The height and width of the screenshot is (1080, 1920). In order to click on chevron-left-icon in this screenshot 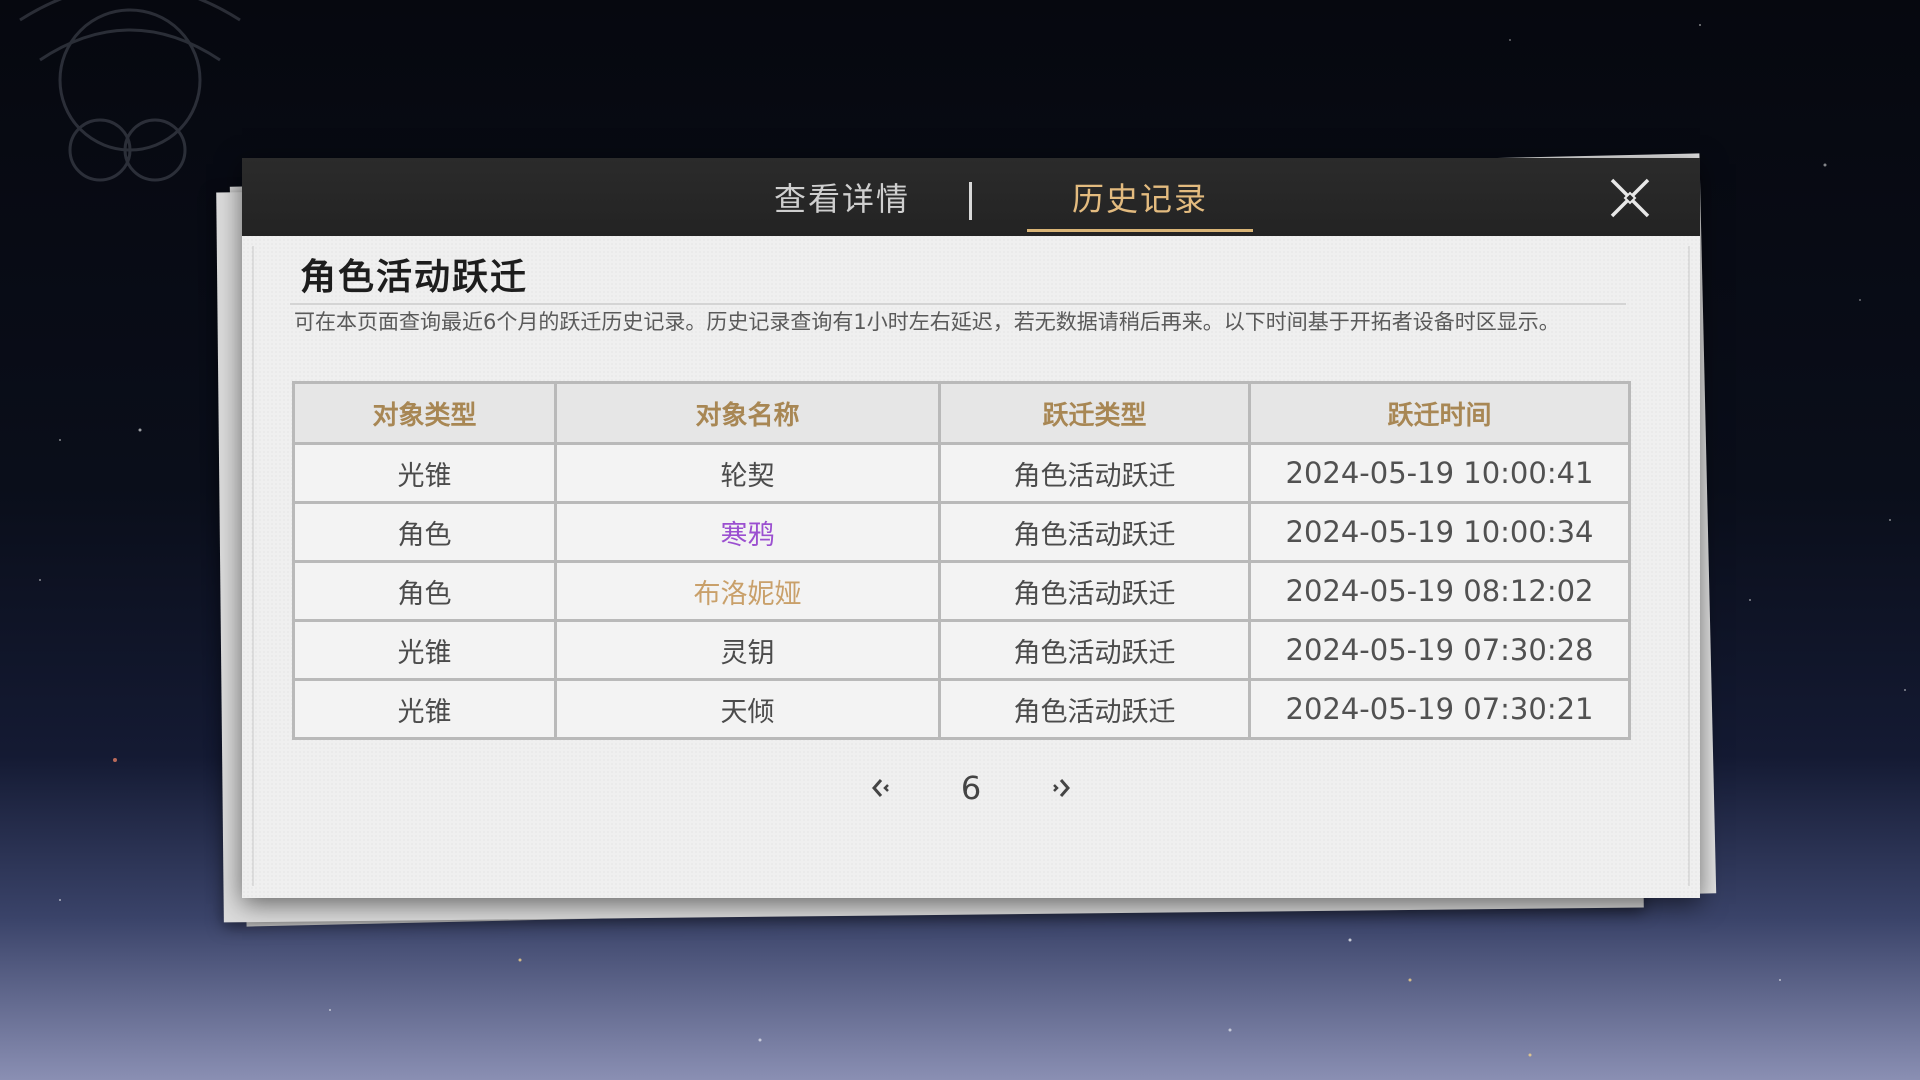, I will do `click(880, 788)`.